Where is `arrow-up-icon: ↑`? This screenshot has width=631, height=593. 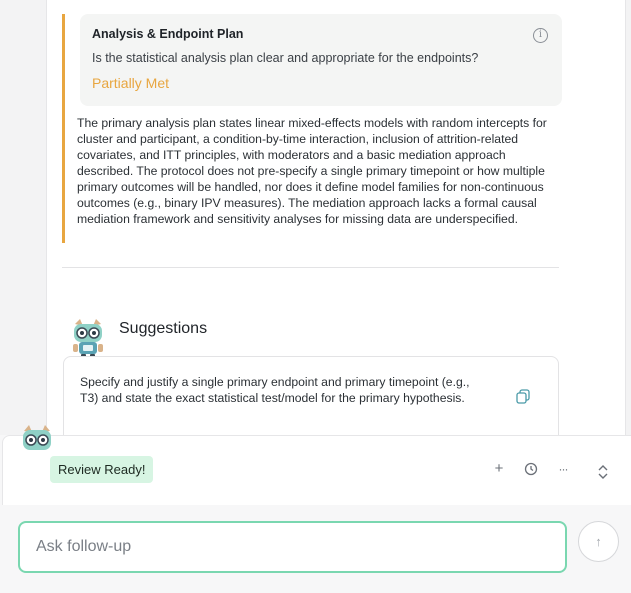
arrow-up-icon: ↑ is located at coordinates (598, 541).